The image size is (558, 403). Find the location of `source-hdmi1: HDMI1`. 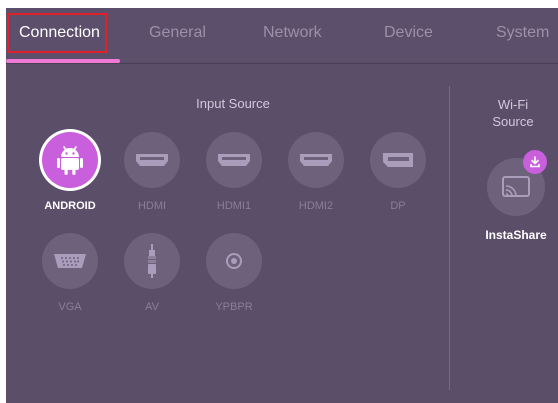

source-hdmi1: HDMI1 is located at coordinates (234, 172).